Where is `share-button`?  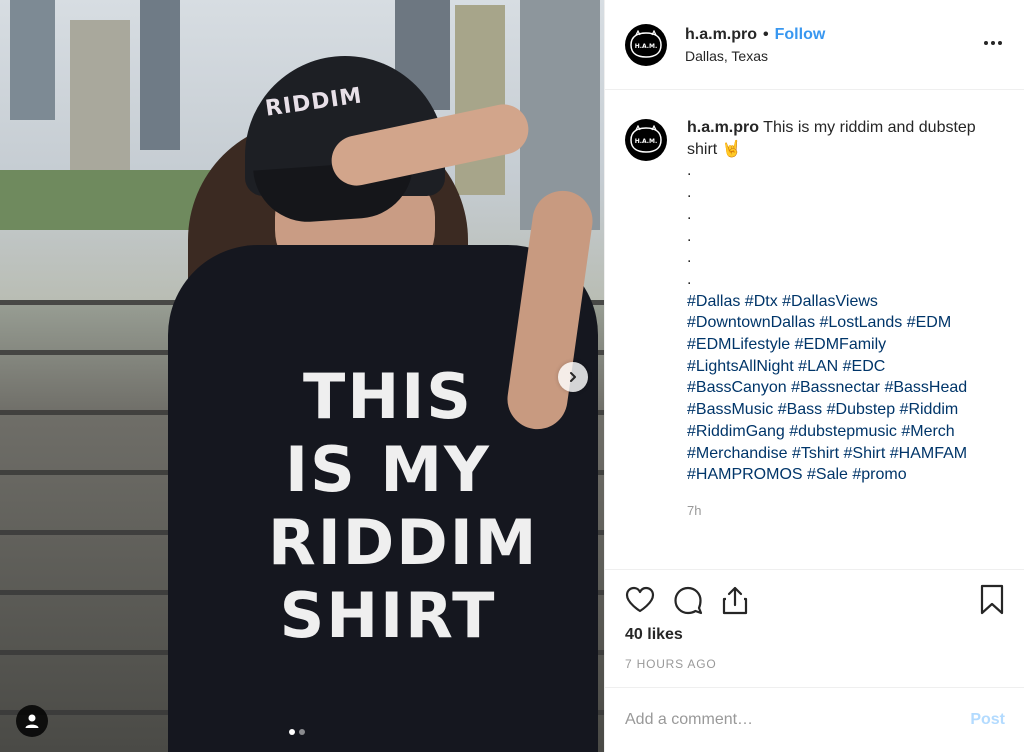
share-button is located at coordinates (735, 600).